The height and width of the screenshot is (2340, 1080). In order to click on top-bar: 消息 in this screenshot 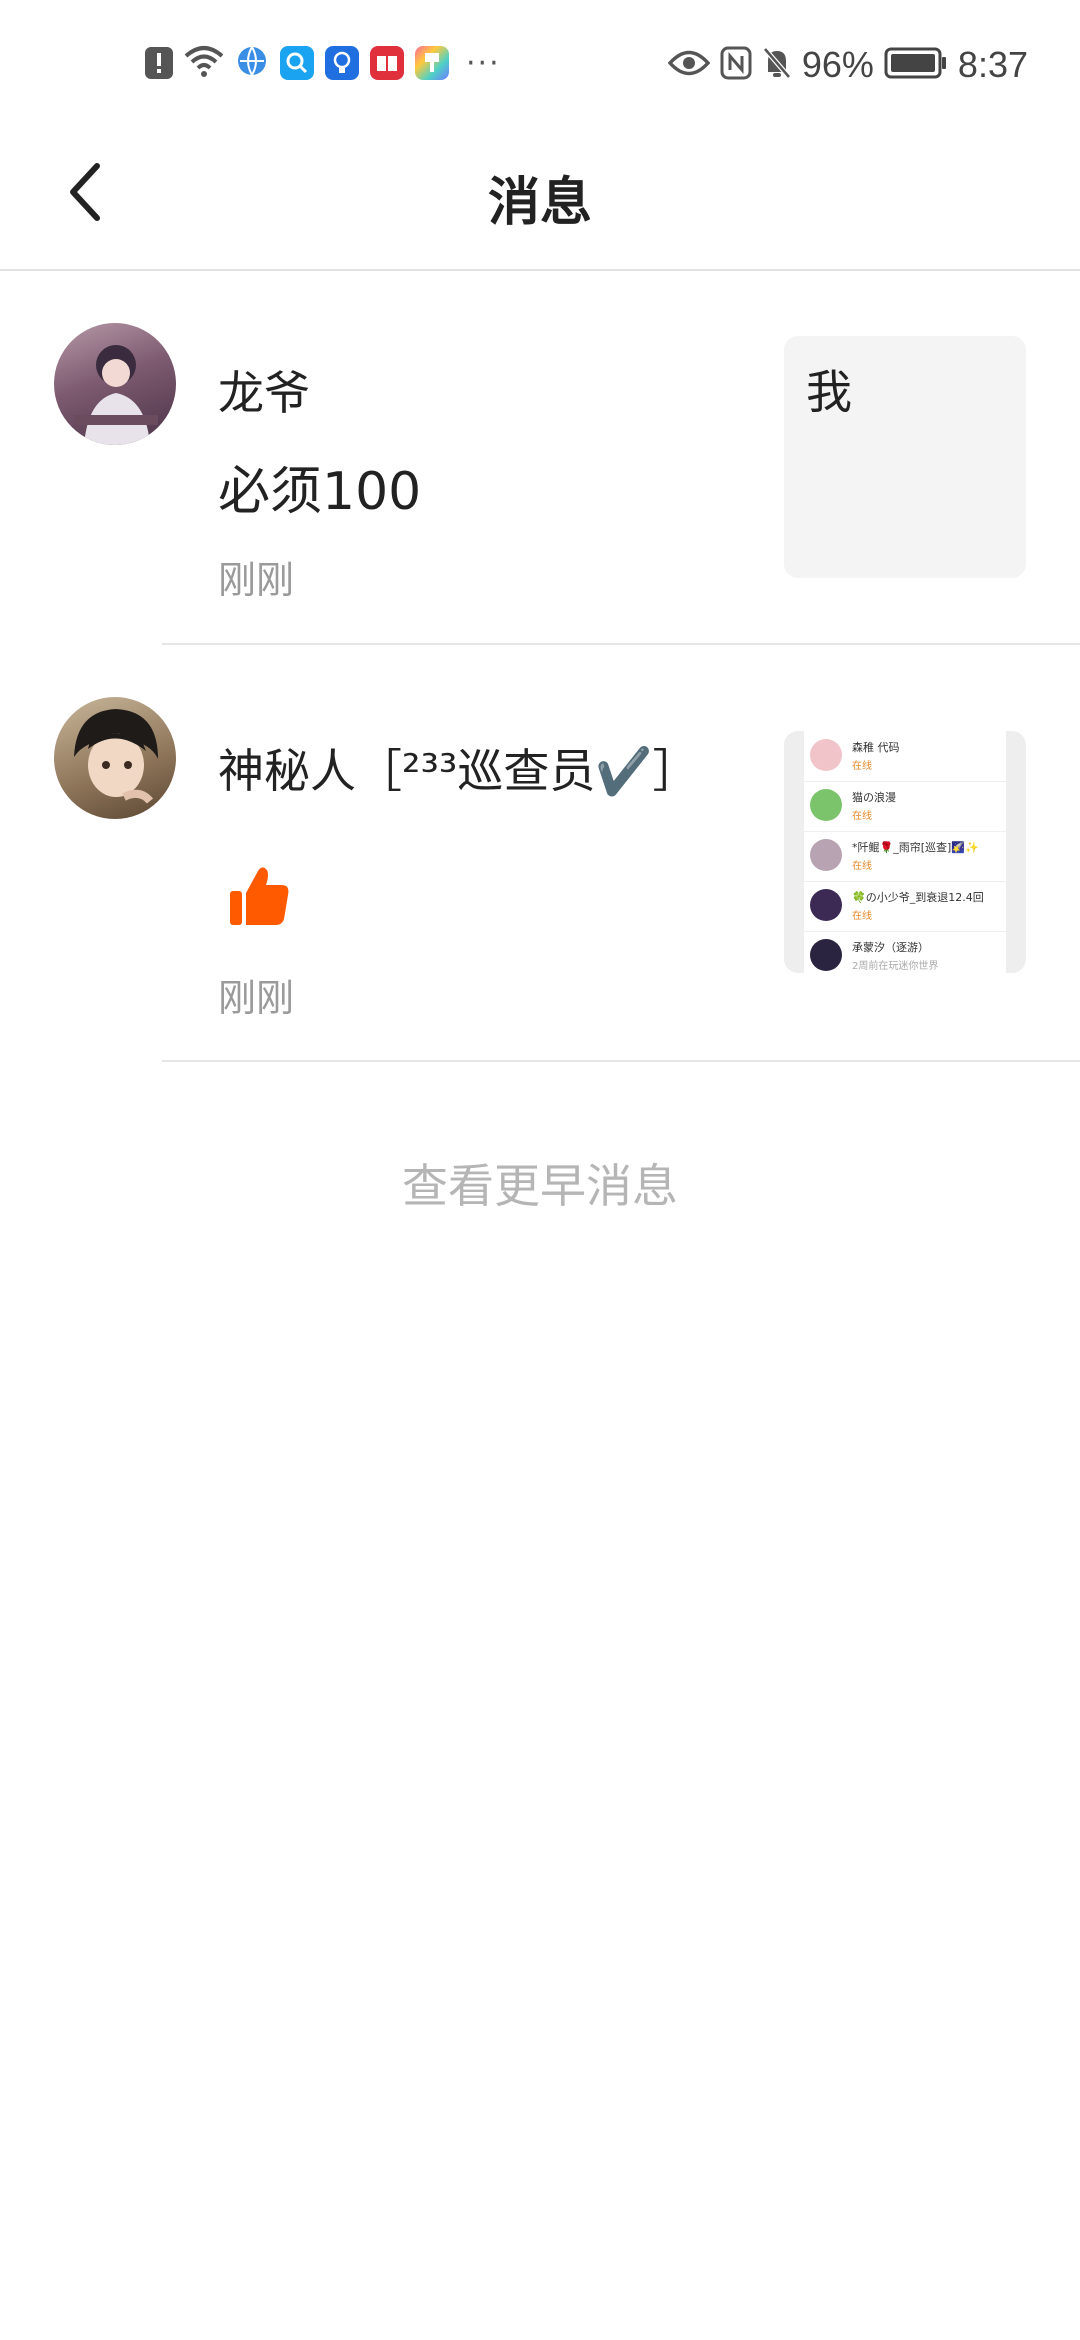, I will do `click(540, 200)`.